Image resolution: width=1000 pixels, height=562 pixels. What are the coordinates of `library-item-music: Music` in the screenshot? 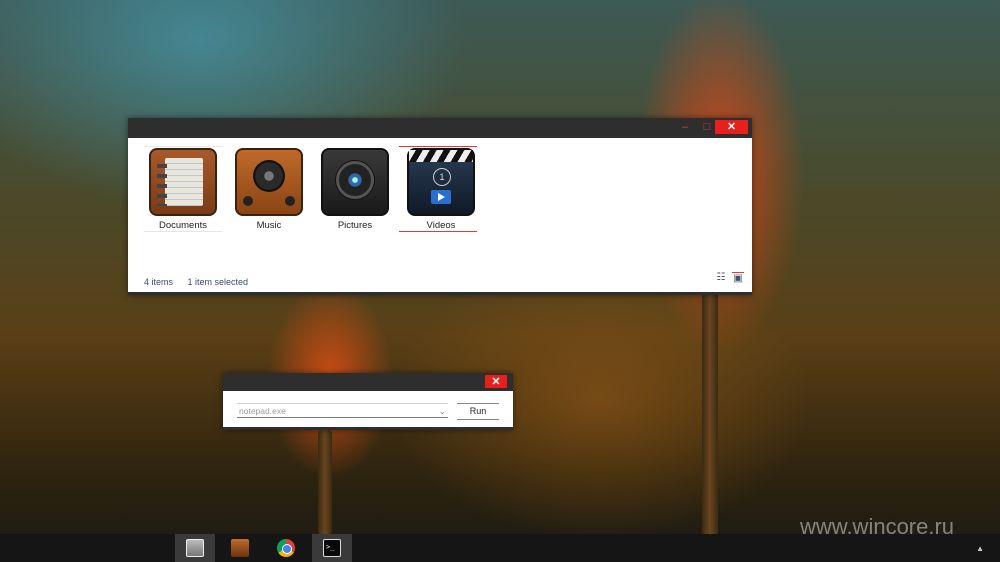 It's located at (269, 189).